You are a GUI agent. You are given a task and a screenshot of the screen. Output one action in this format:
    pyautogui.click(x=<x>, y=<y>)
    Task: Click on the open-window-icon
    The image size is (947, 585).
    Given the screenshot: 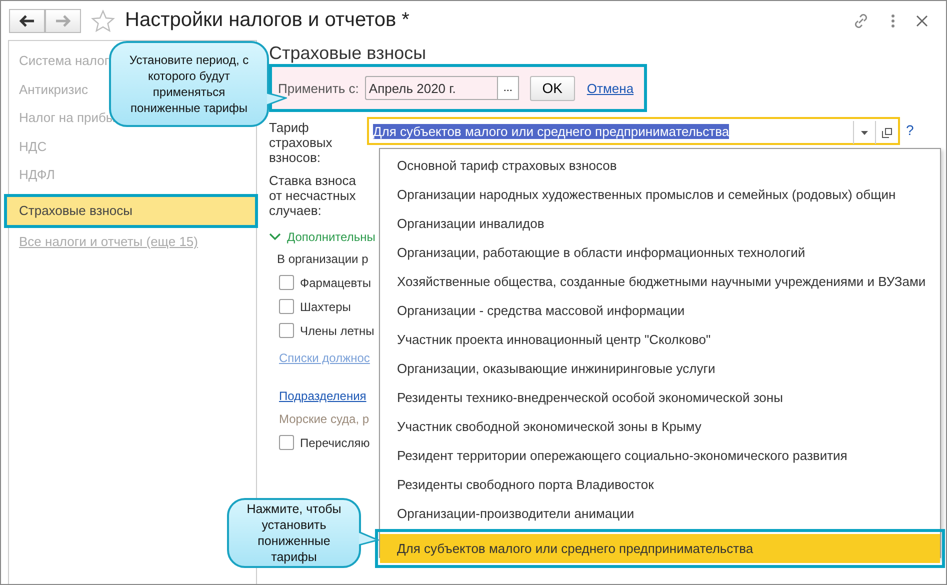 What is the action you would take?
    pyautogui.click(x=887, y=133)
    